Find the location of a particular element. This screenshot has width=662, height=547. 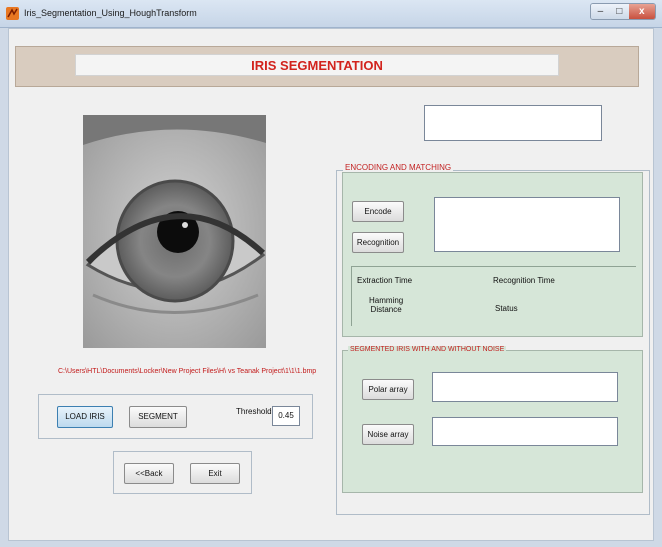

recognition-button: Recognition is located at coordinates (378, 242).